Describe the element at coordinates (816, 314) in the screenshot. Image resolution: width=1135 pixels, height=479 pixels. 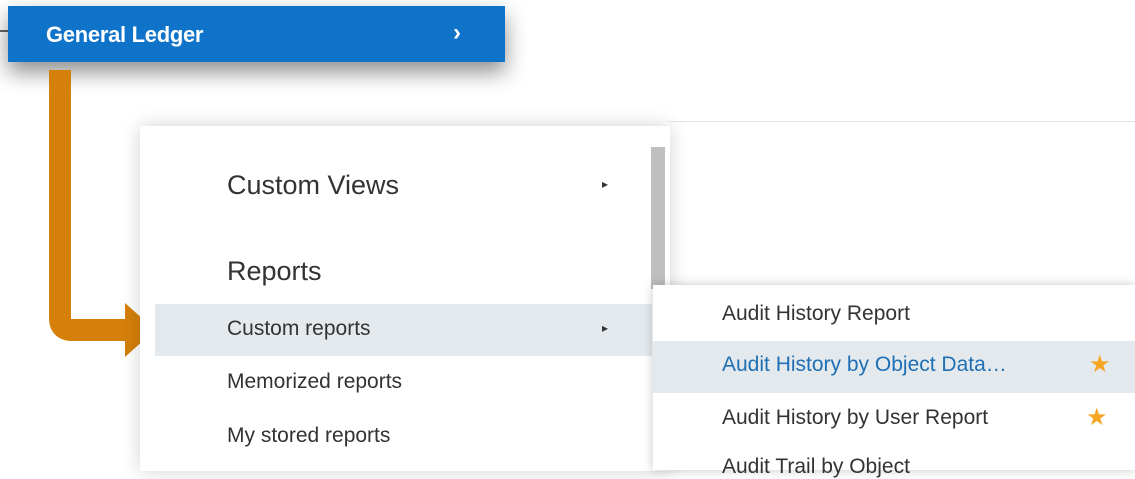
I see `audit-history-report-item: Audit History Report` at that location.